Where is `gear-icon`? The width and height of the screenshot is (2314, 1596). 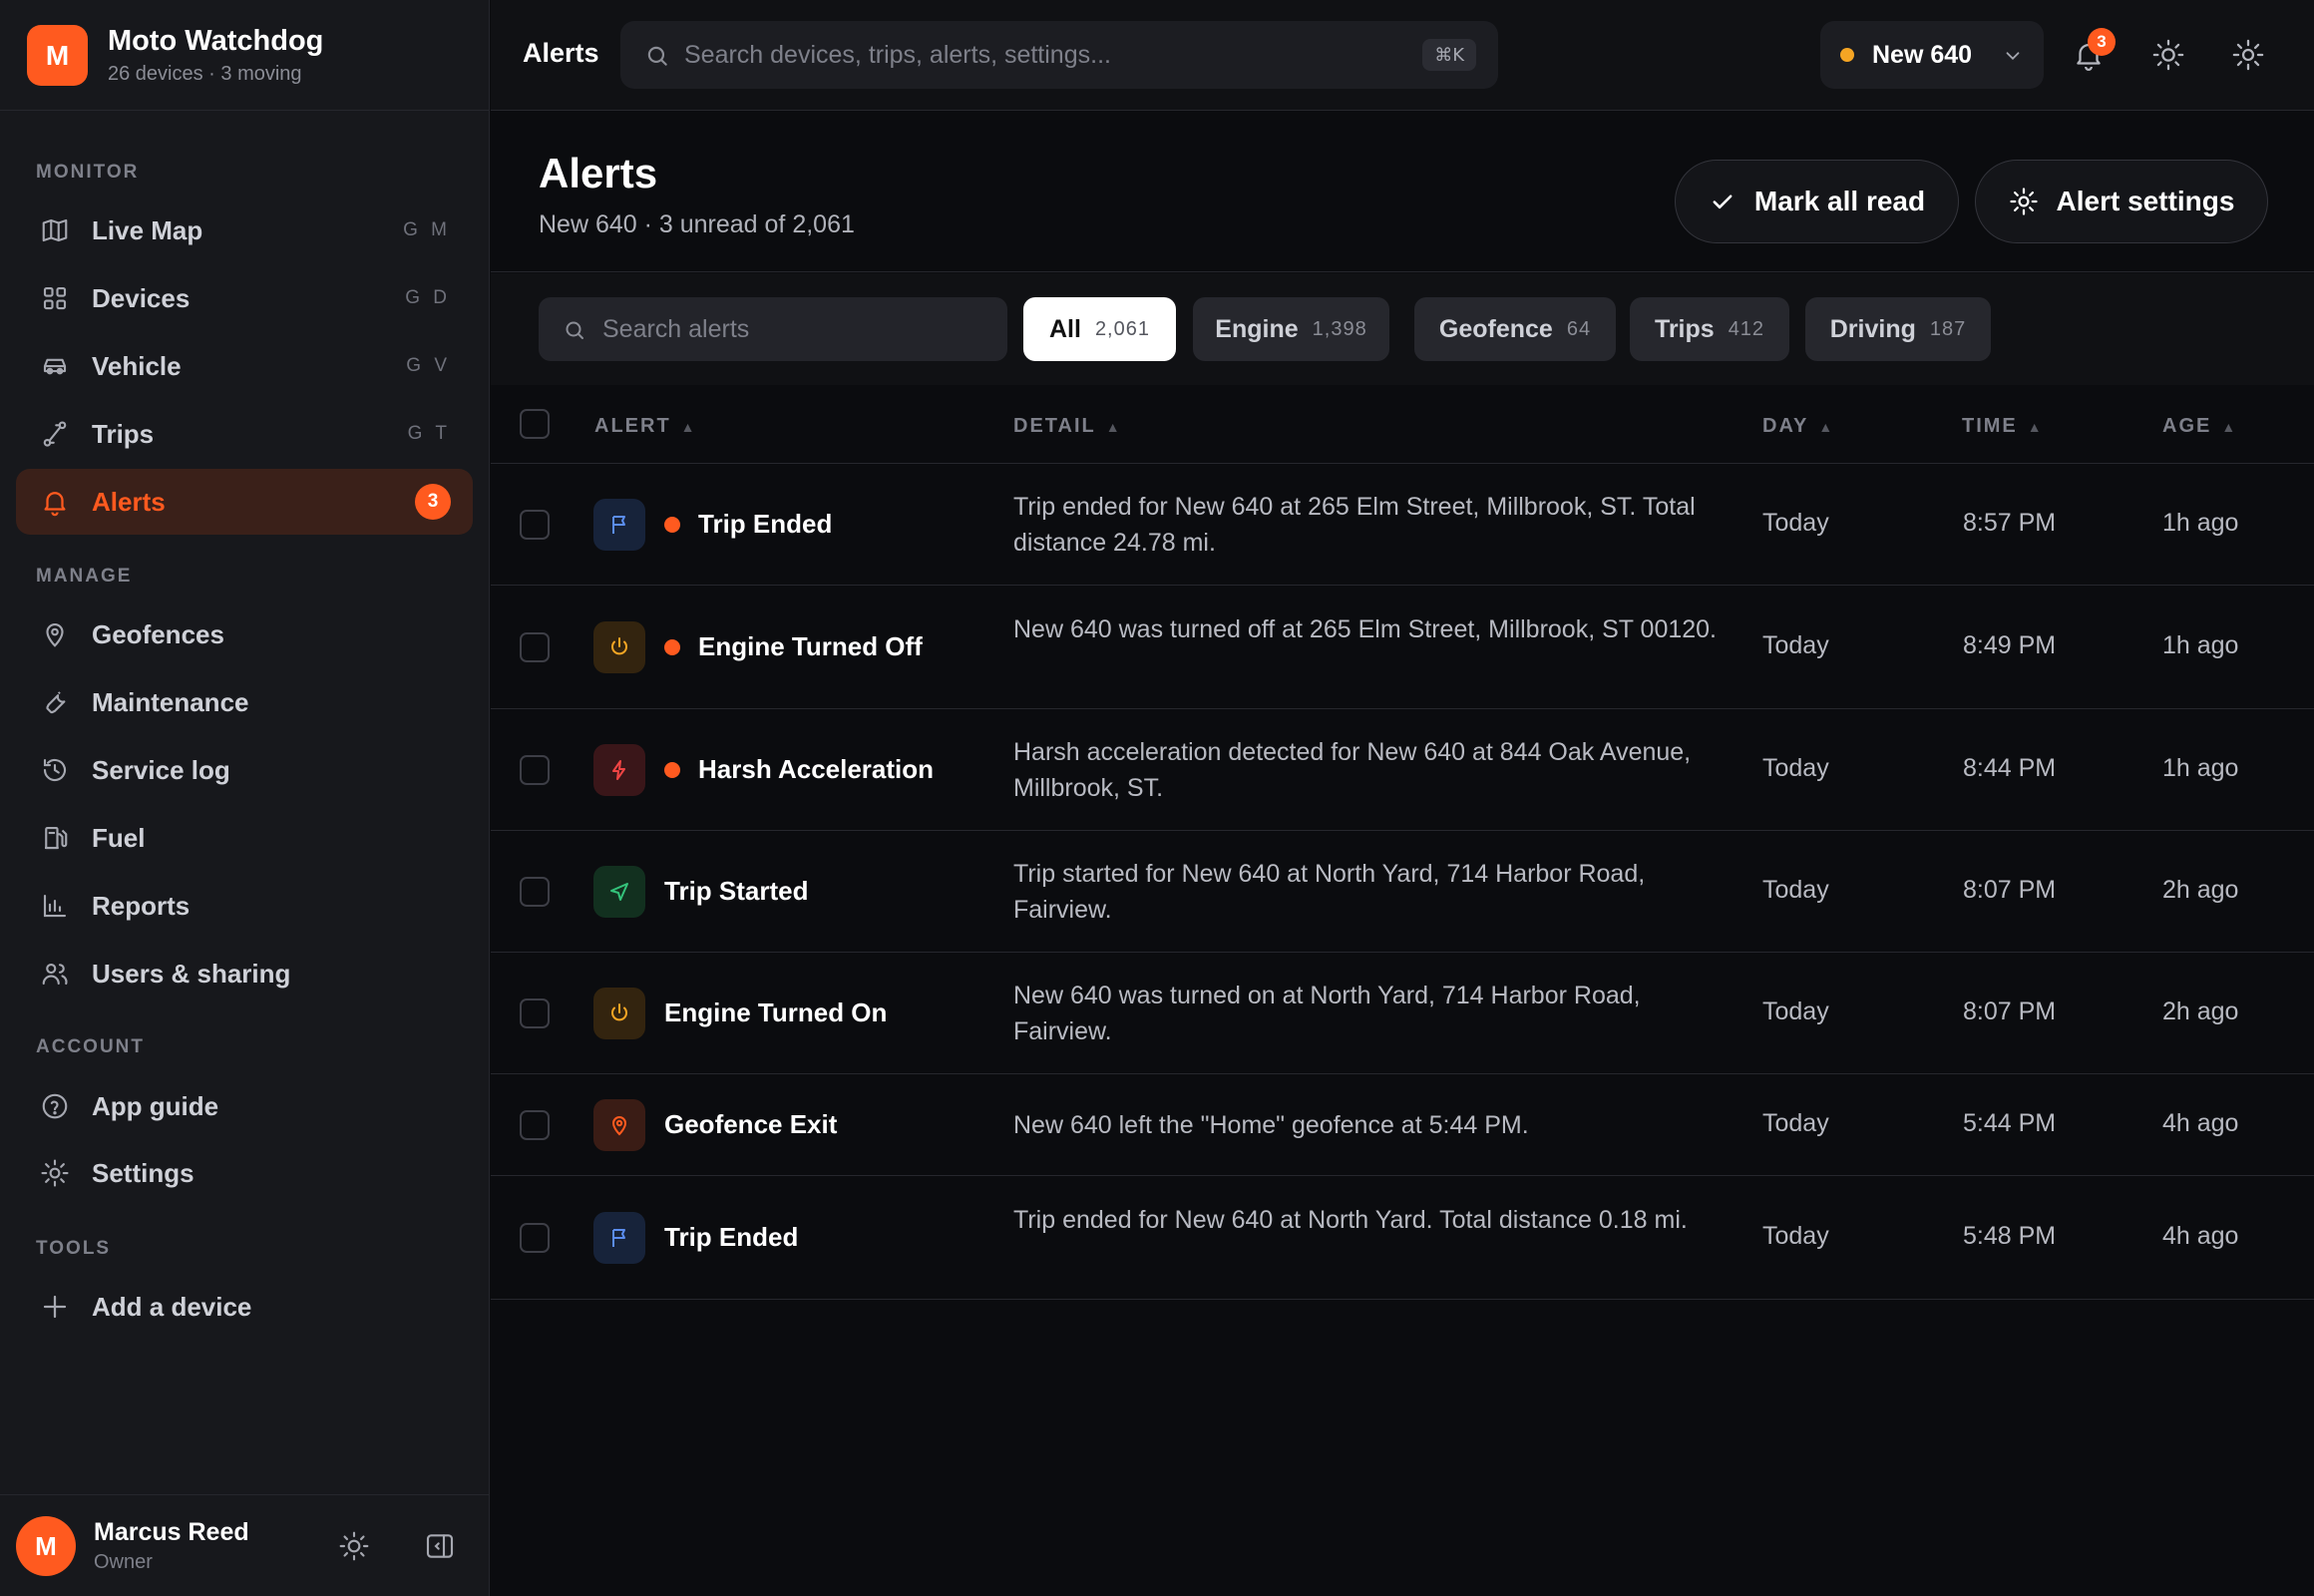
gear-icon is located at coordinates (2248, 55).